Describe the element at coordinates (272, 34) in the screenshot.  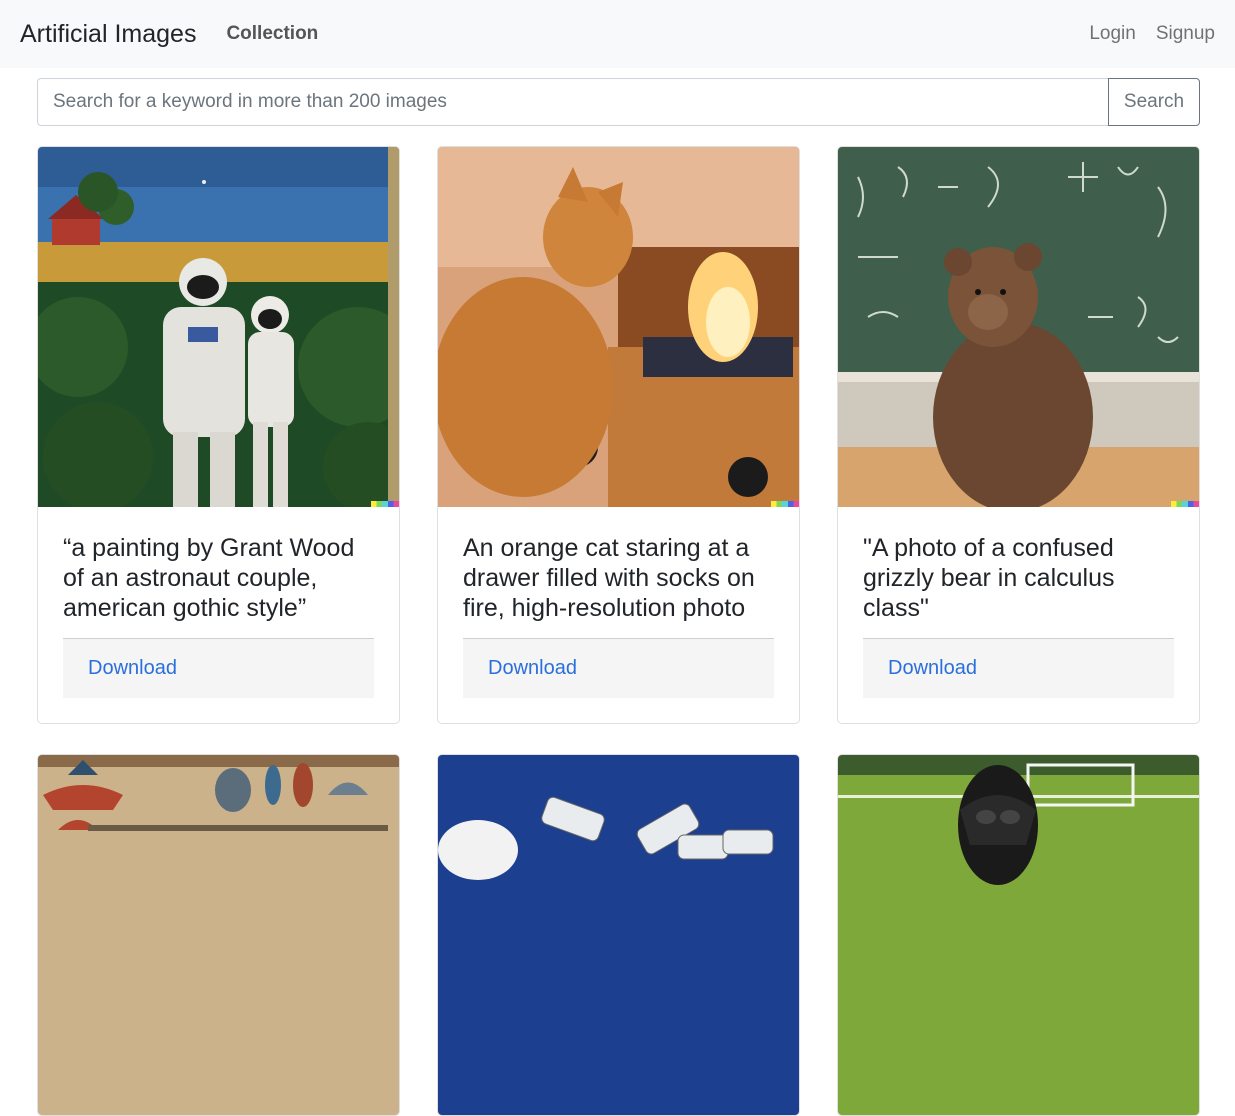
I see `nav-collection-link: Collection` at that location.